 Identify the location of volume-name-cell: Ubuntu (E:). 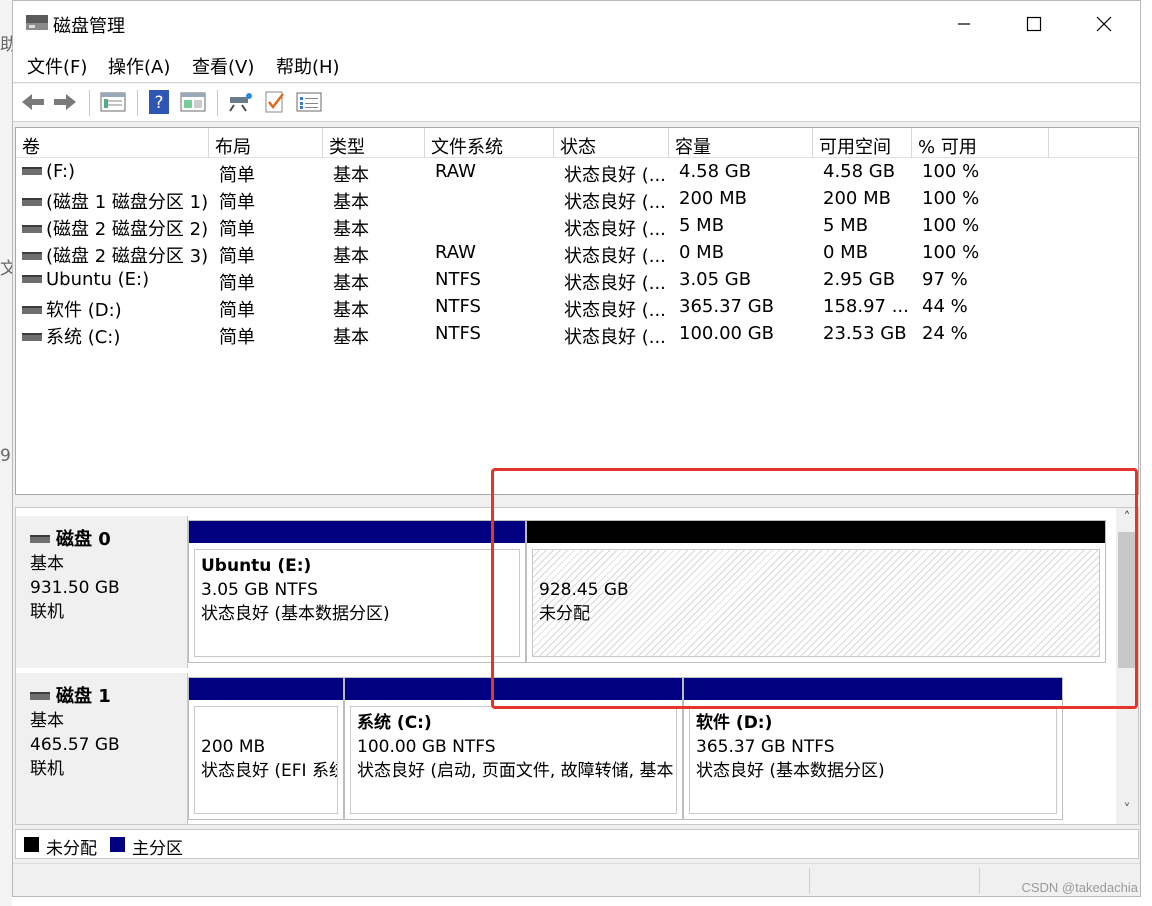
(85, 279).